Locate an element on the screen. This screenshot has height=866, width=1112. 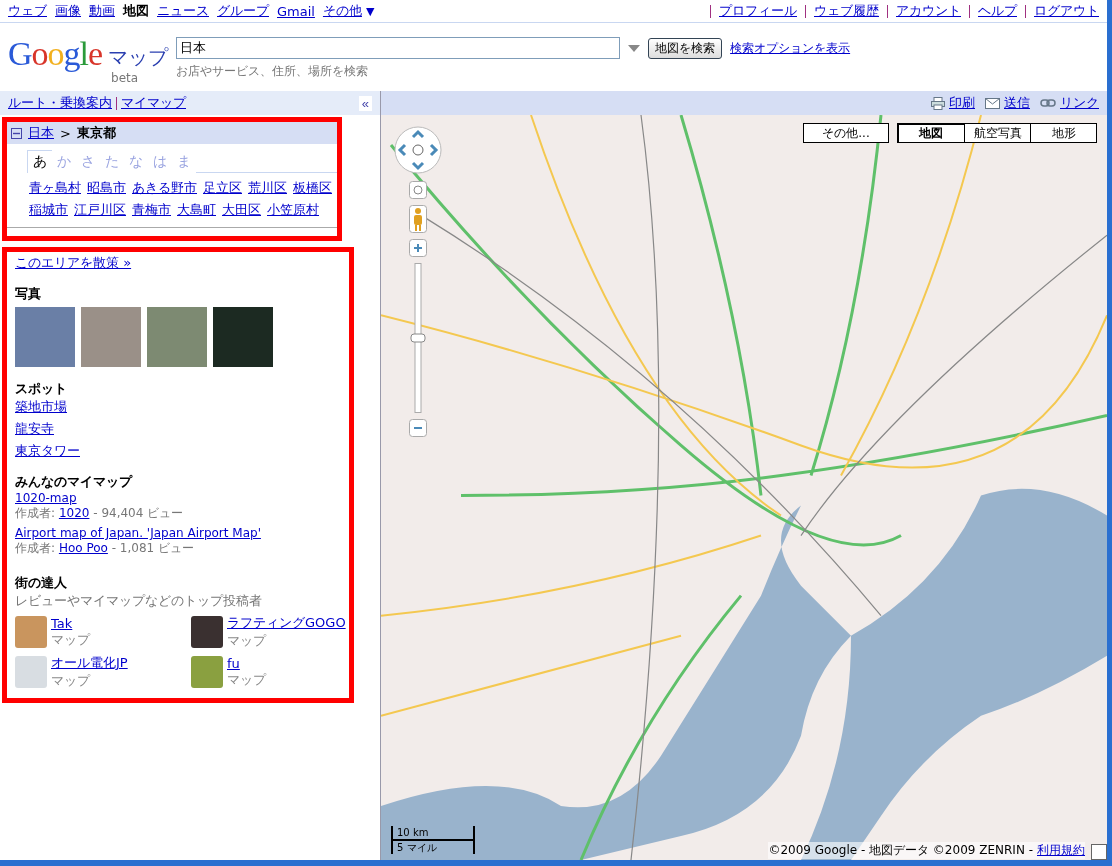
place-link: 板橋区 is located at coordinates (312, 188).